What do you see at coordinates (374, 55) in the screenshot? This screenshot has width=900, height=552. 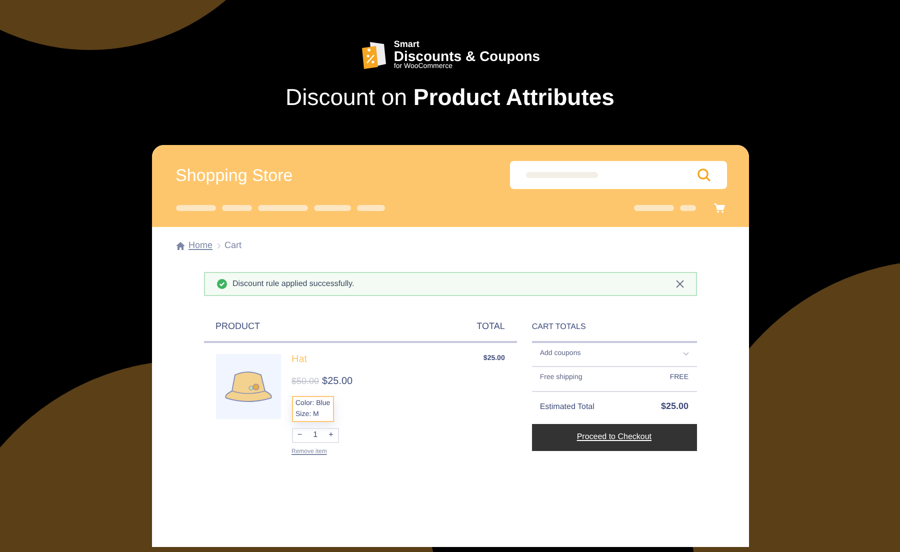 I see `tag-logo-icon` at bounding box center [374, 55].